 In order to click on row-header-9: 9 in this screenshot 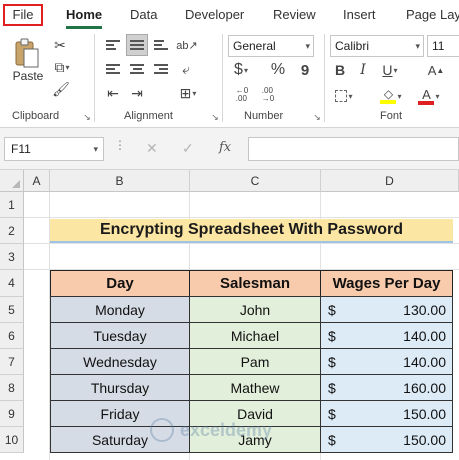, I will do `click(12, 414)`.